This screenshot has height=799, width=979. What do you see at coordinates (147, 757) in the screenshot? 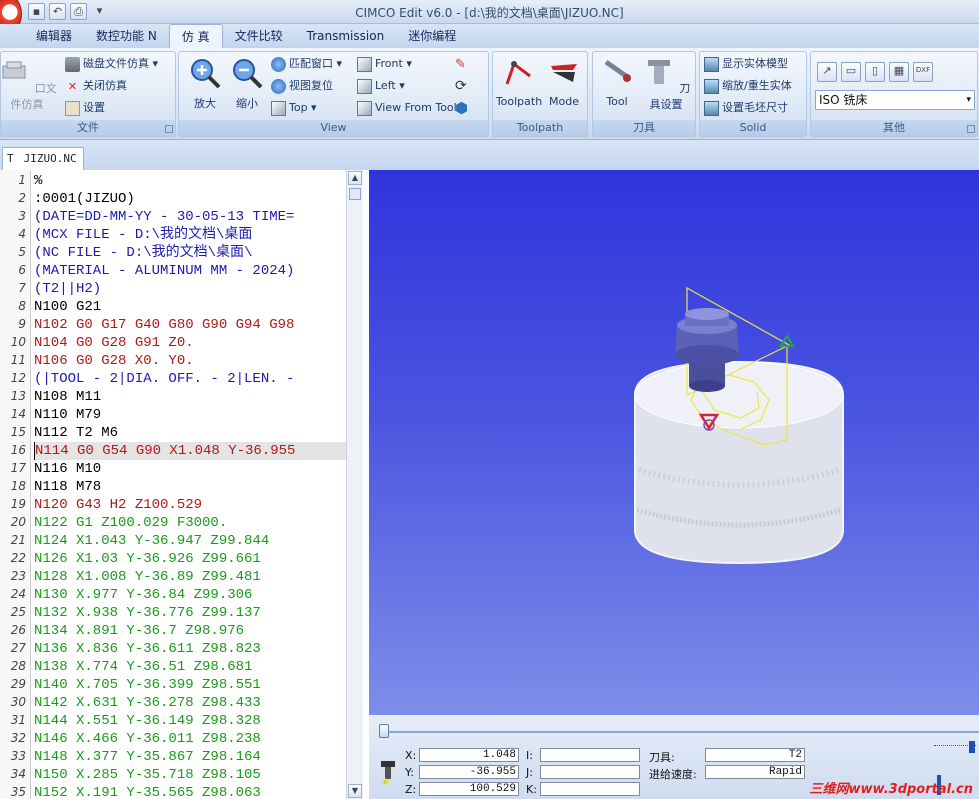
I see `code-line: N148 X.377 Y-35.867 Z98.164` at bounding box center [147, 757].